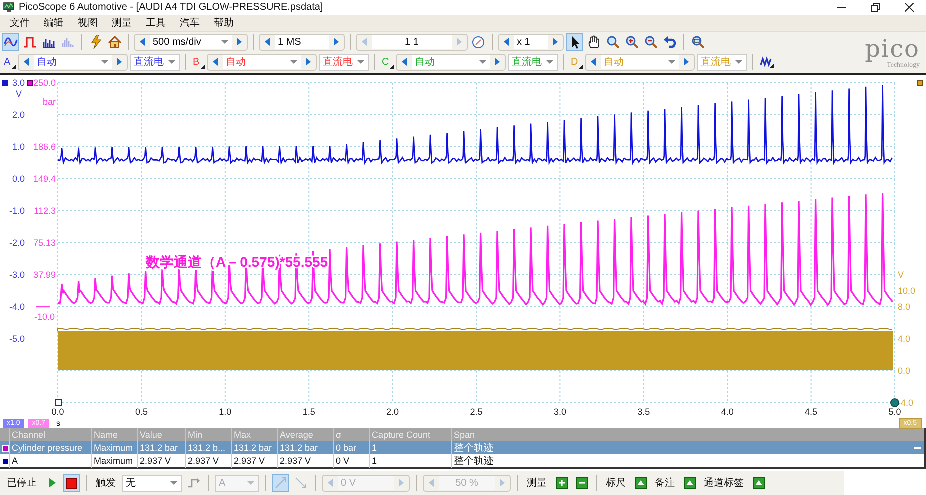  What do you see at coordinates (106, 483) in the screenshot?
I see `trigger-label: 触发` at bounding box center [106, 483].